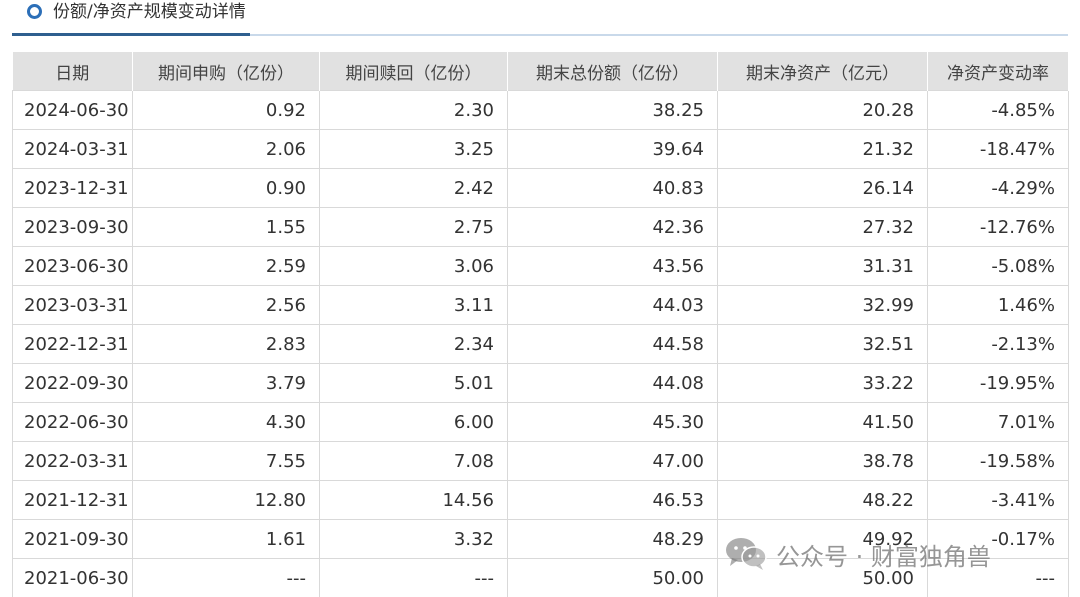 This screenshot has width=1080, height=597. Describe the element at coordinates (72, 461) in the screenshot. I see `cell-date: 2022-03-31` at that location.